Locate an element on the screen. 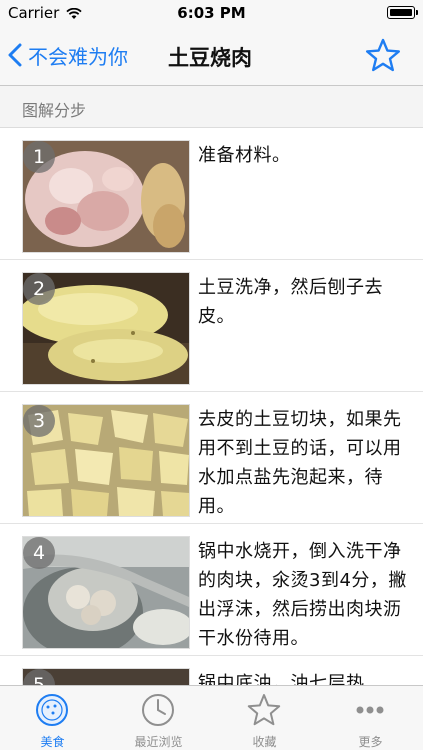  tab-food: 美食 is located at coordinates (52, 718).